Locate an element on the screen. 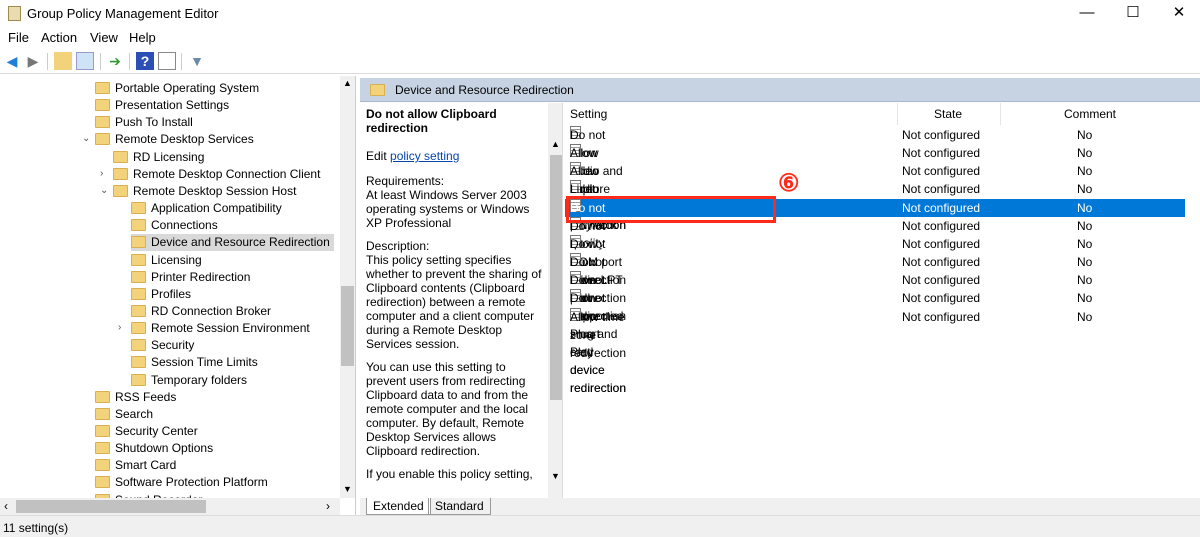  menu-action: Action is located at coordinates (59, 37).